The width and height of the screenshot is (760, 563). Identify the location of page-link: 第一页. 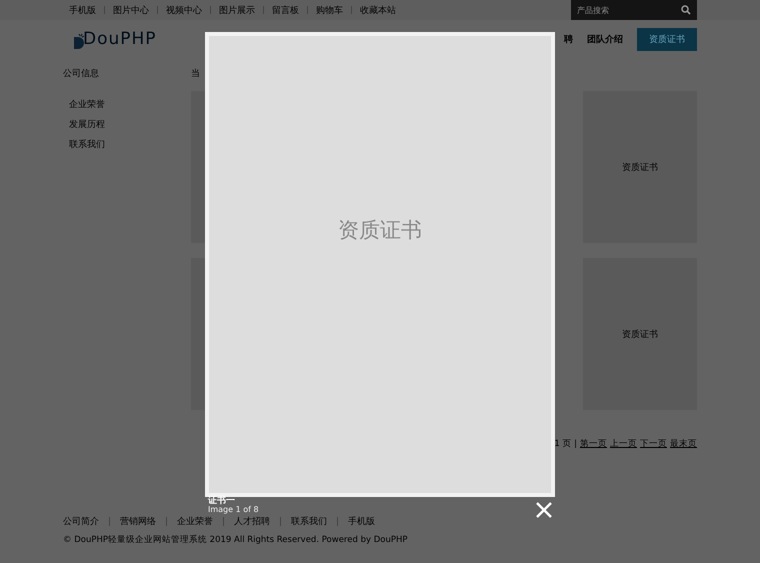
(593, 444).